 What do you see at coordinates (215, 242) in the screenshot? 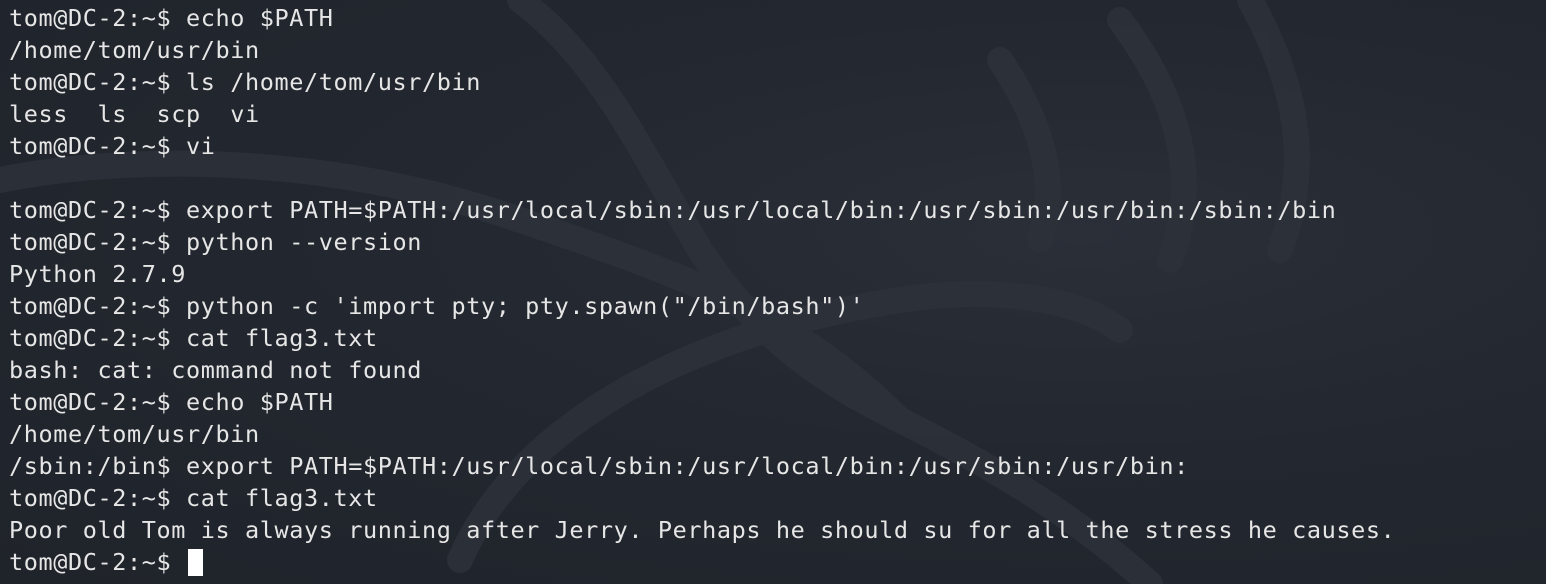
I see `terminal-line: tom@DC-2:~$ python --version` at bounding box center [215, 242].